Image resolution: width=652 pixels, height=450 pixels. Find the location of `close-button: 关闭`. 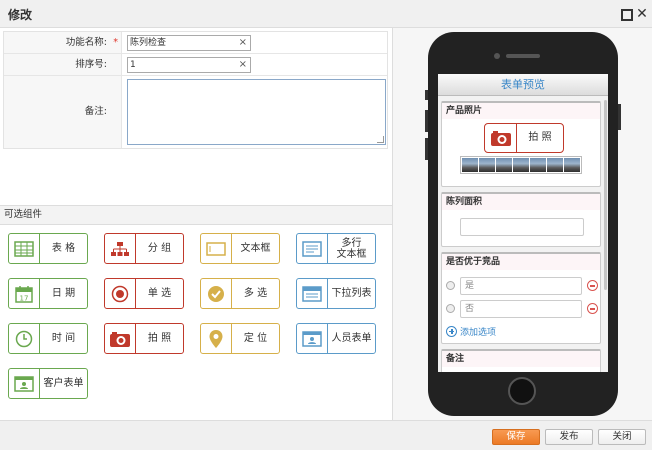

close-button: 关闭 is located at coordinates (622, 437).